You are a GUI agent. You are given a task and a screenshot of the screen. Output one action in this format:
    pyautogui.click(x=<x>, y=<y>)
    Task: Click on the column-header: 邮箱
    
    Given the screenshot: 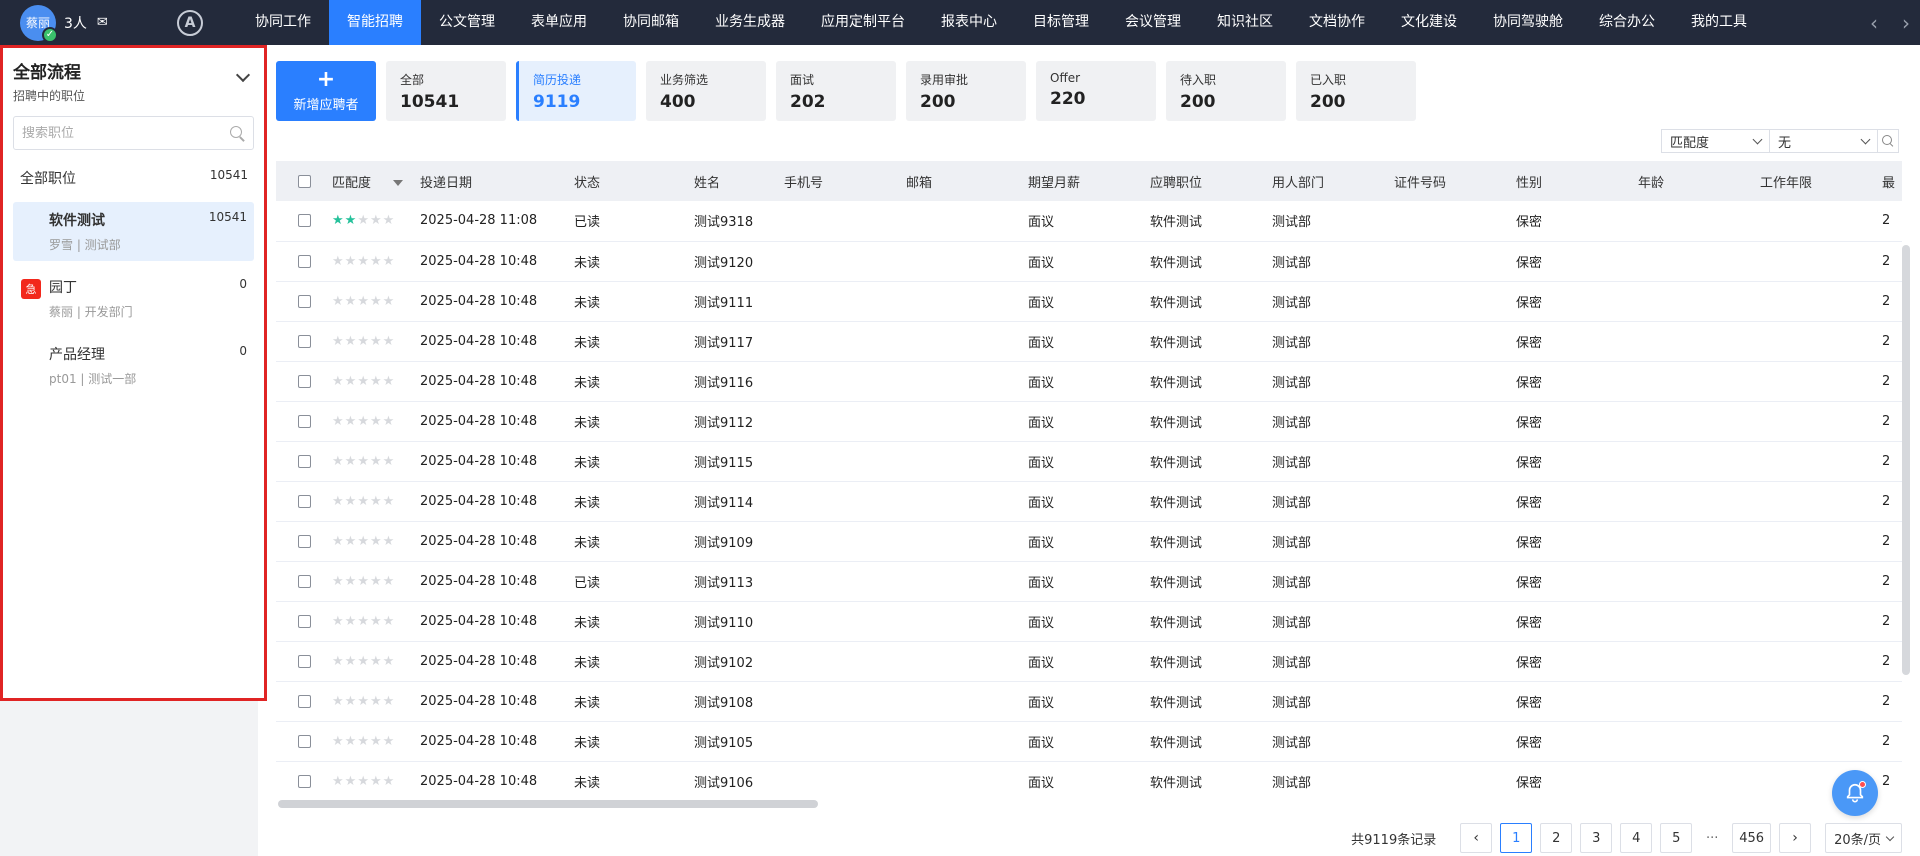 What is the action you would take?
    pyautogui.click(x=967, y=181)
    